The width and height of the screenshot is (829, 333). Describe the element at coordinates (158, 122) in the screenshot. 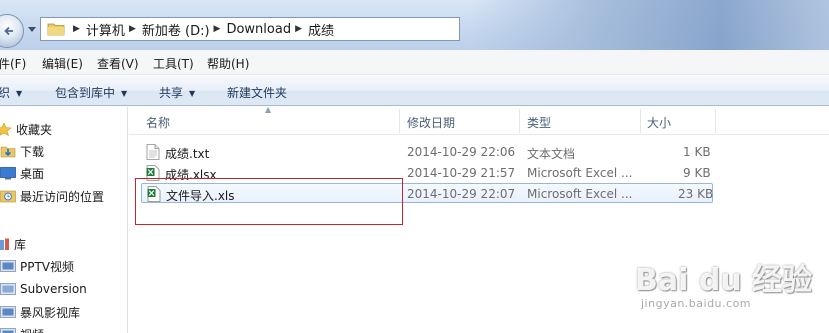

I see `column-name: 名称` at that location.